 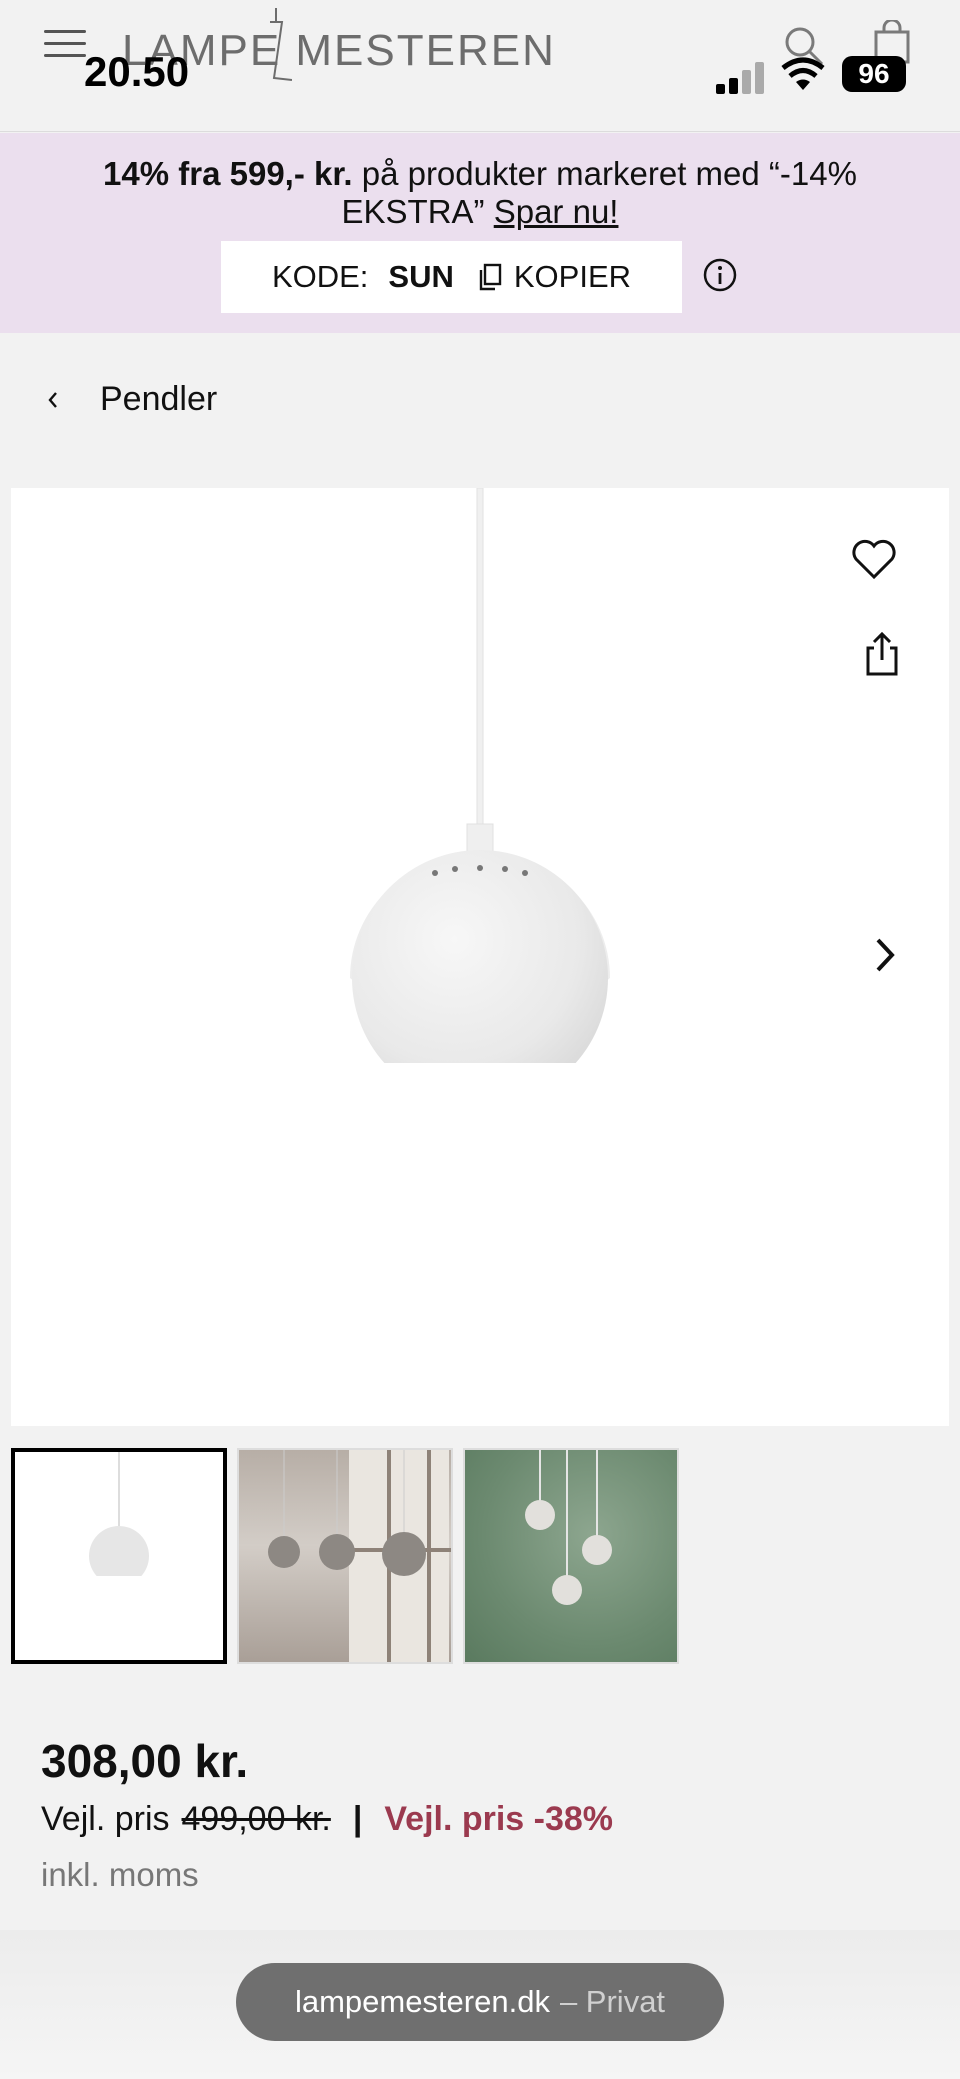 I want to click on price-details: Vejl. pris 499,00 kr. | Vejl. pris -38%, so click(x=327, y=1819).